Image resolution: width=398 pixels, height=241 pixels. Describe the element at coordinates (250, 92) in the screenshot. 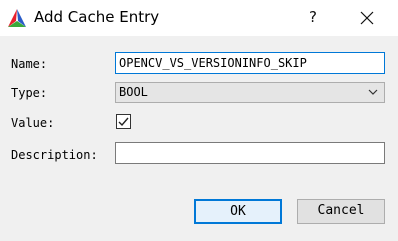

I see `type-select: BOOL` at that location.